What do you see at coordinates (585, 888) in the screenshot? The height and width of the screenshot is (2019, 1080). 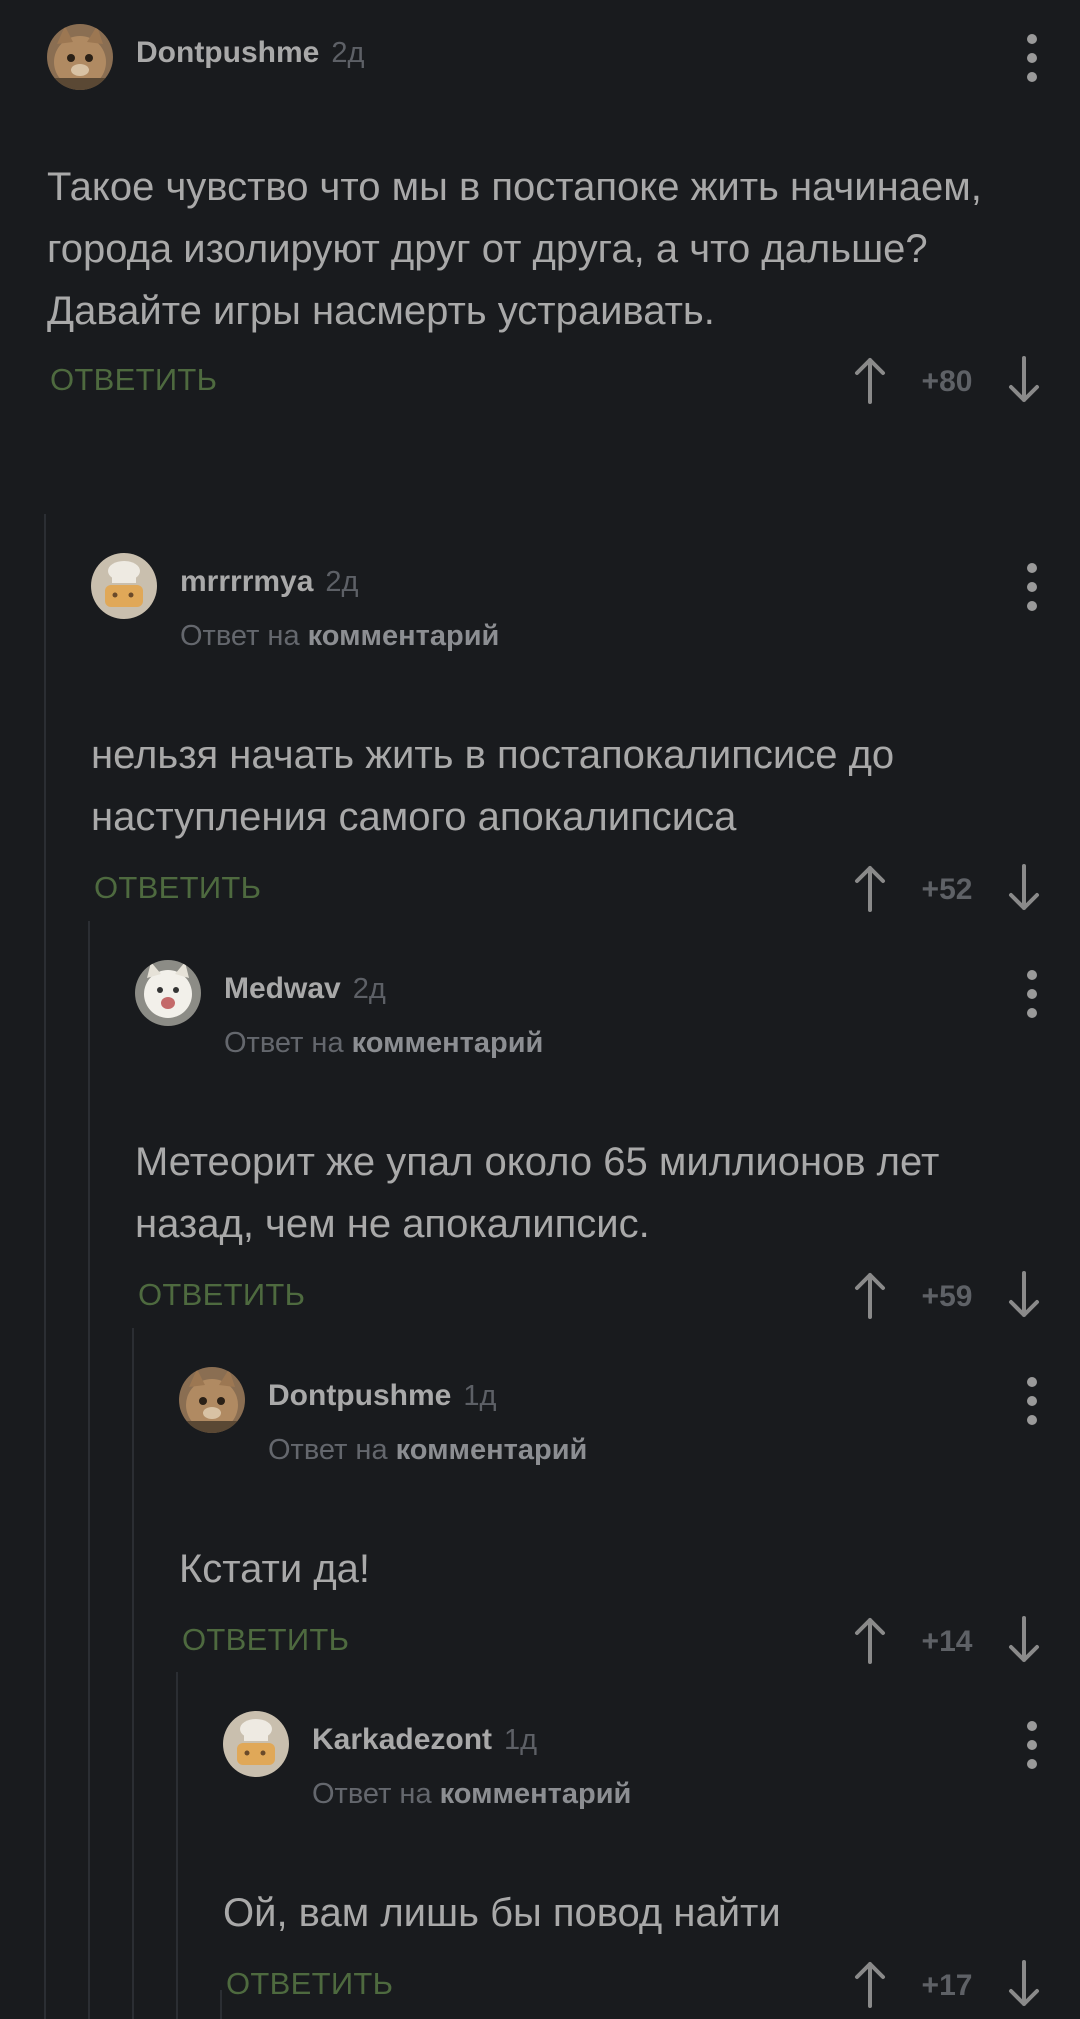 I see `comment-actions: ОТВЕТИТЬ +52` at bounding box center [585, 888].